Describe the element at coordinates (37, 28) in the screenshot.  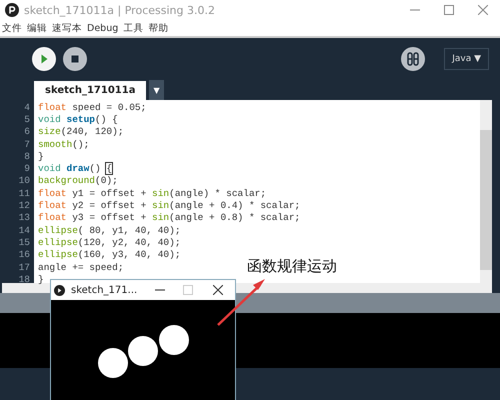
I see `menu-item: 编辑` at that location.